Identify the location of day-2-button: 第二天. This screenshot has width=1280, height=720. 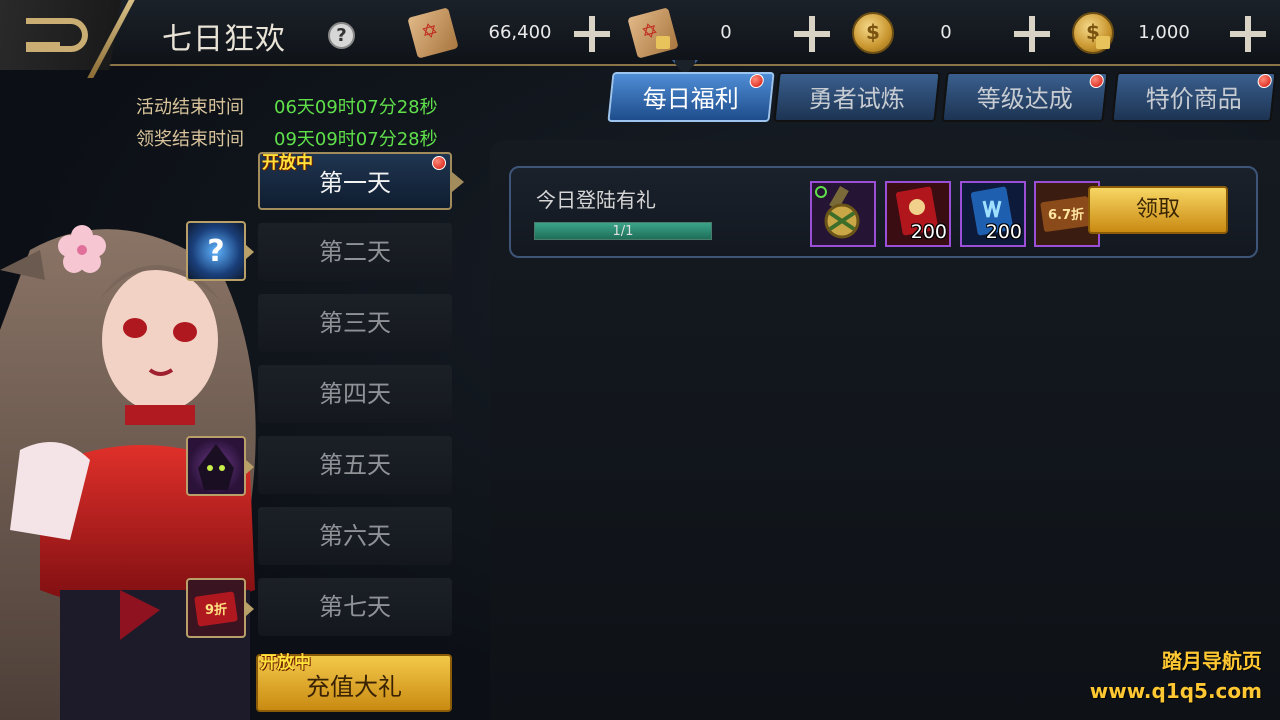
(355, 252).